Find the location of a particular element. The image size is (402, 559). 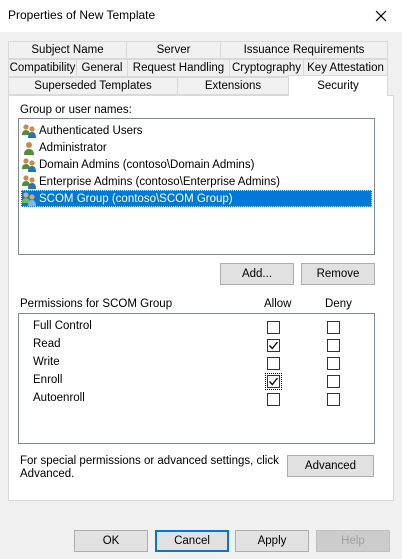

tab-security: Security is located at coordinates (338, 85).